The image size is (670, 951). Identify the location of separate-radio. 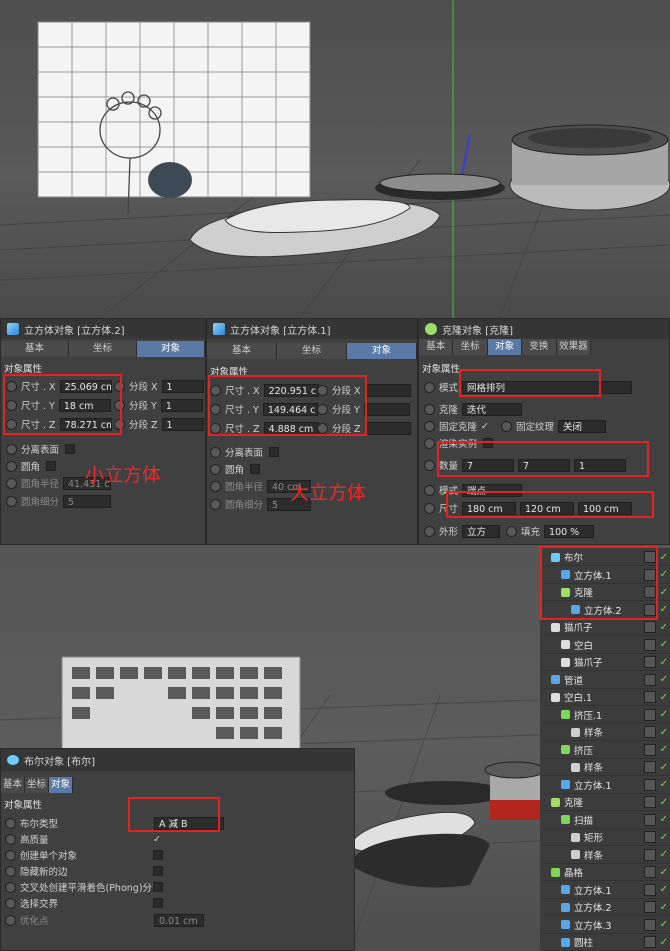
(11, 449).